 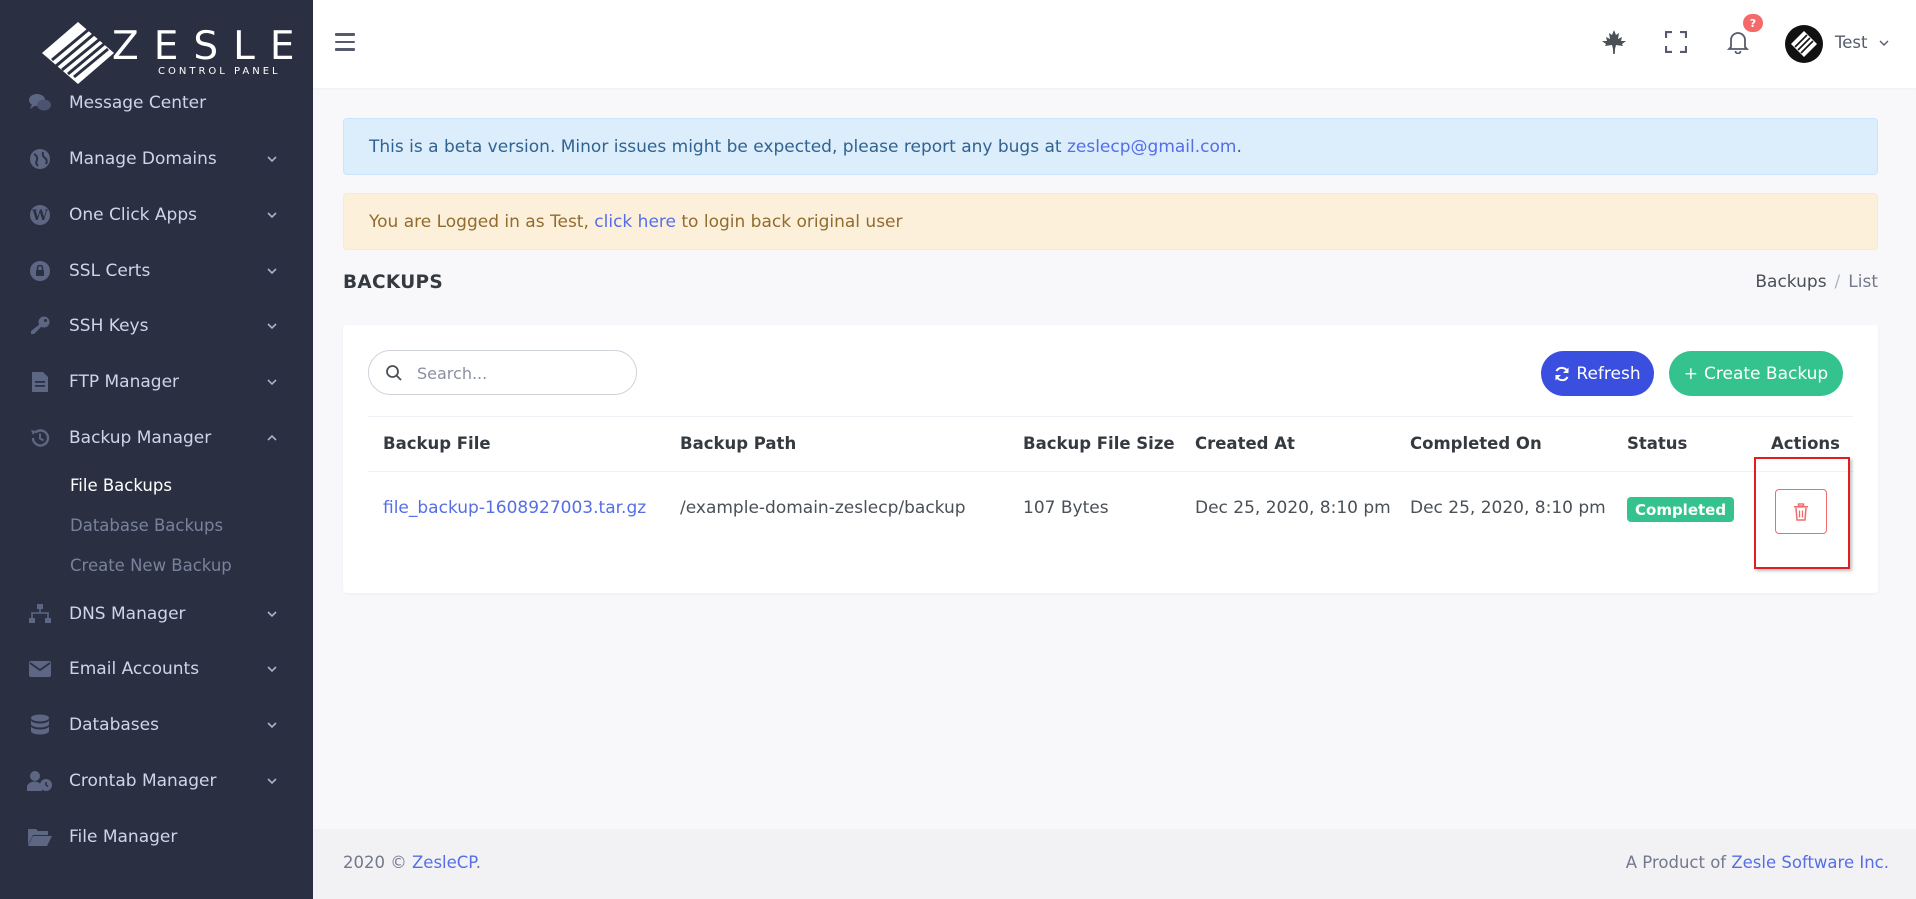 I want to click on maple-leaf-icon, so click(x=1614, y=42).